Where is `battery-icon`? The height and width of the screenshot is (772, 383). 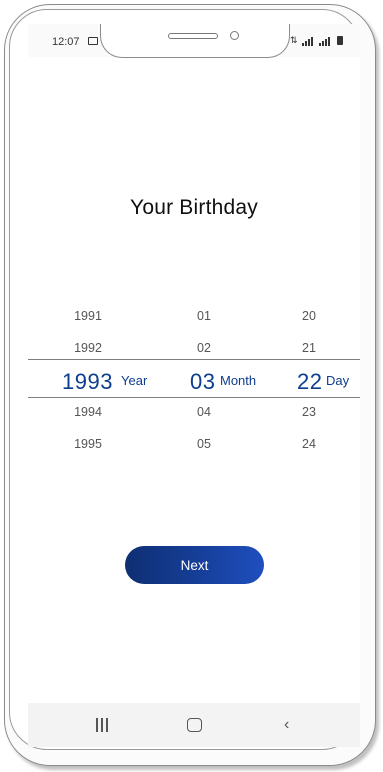 battery-icon is located at coordinates (340, 41).